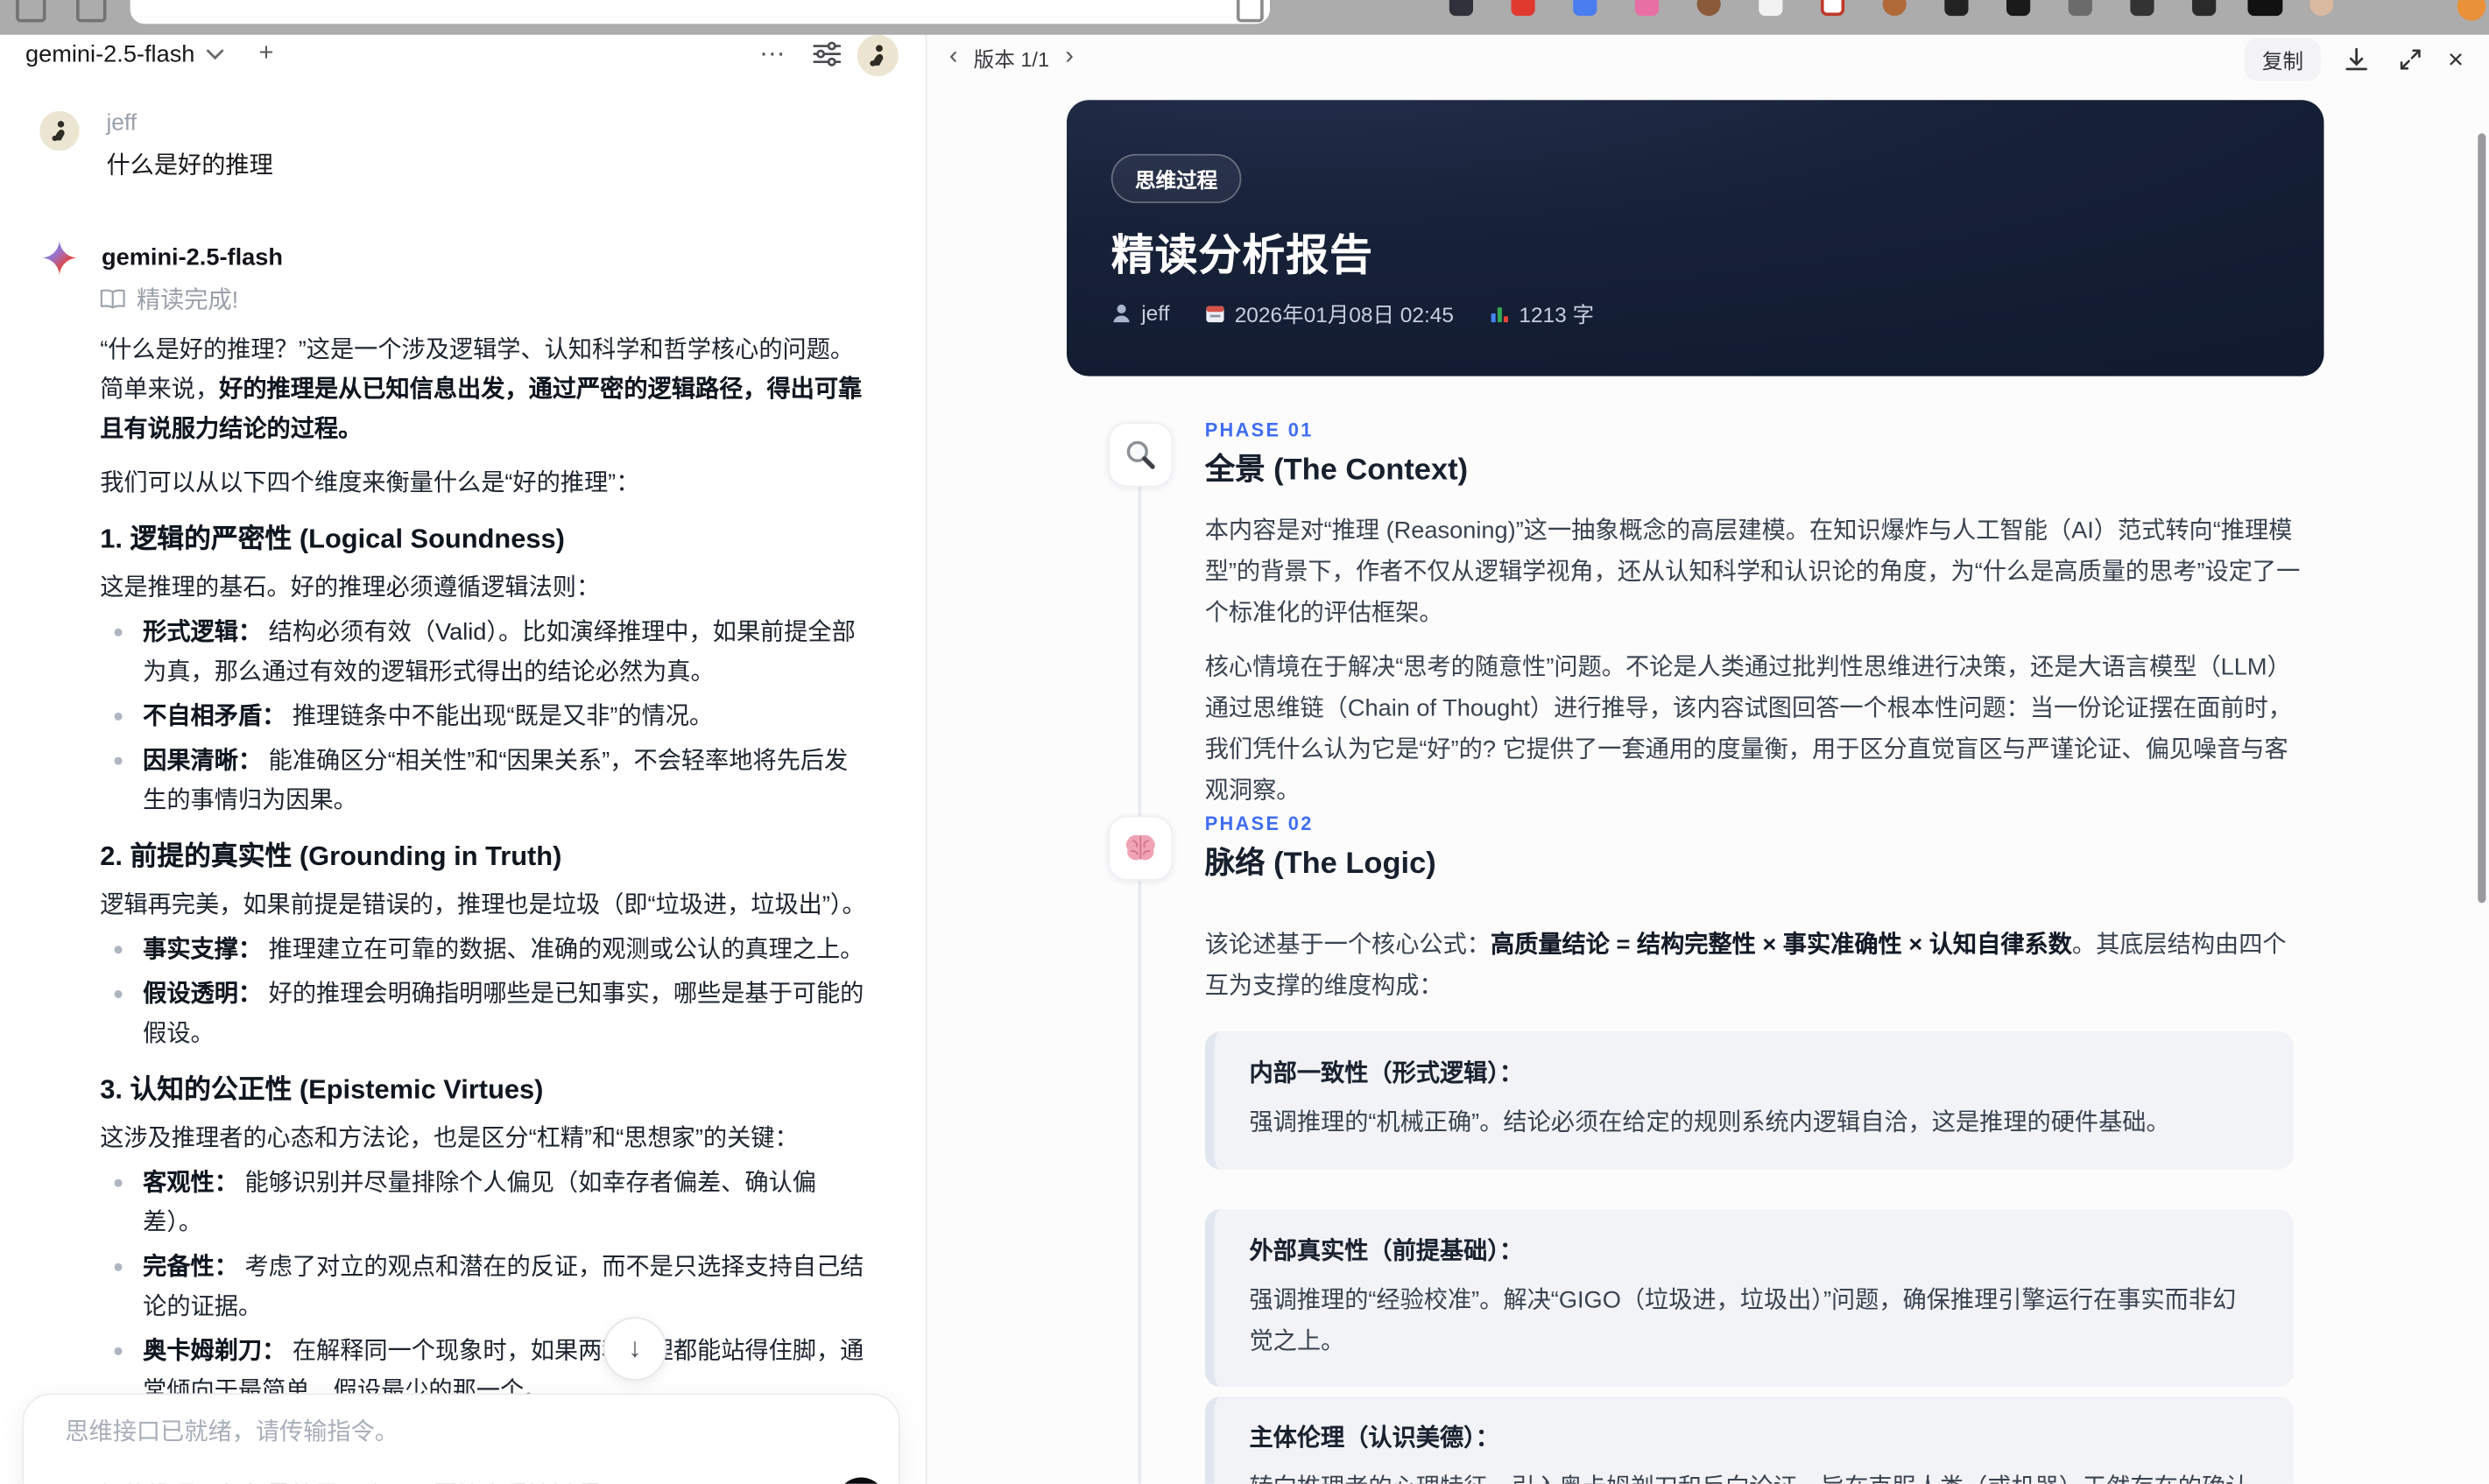 The image size is (2489, 1484). Describe the element at coordinates (59, 131) in the screenshot. I see `user-avatar-small` at that location.